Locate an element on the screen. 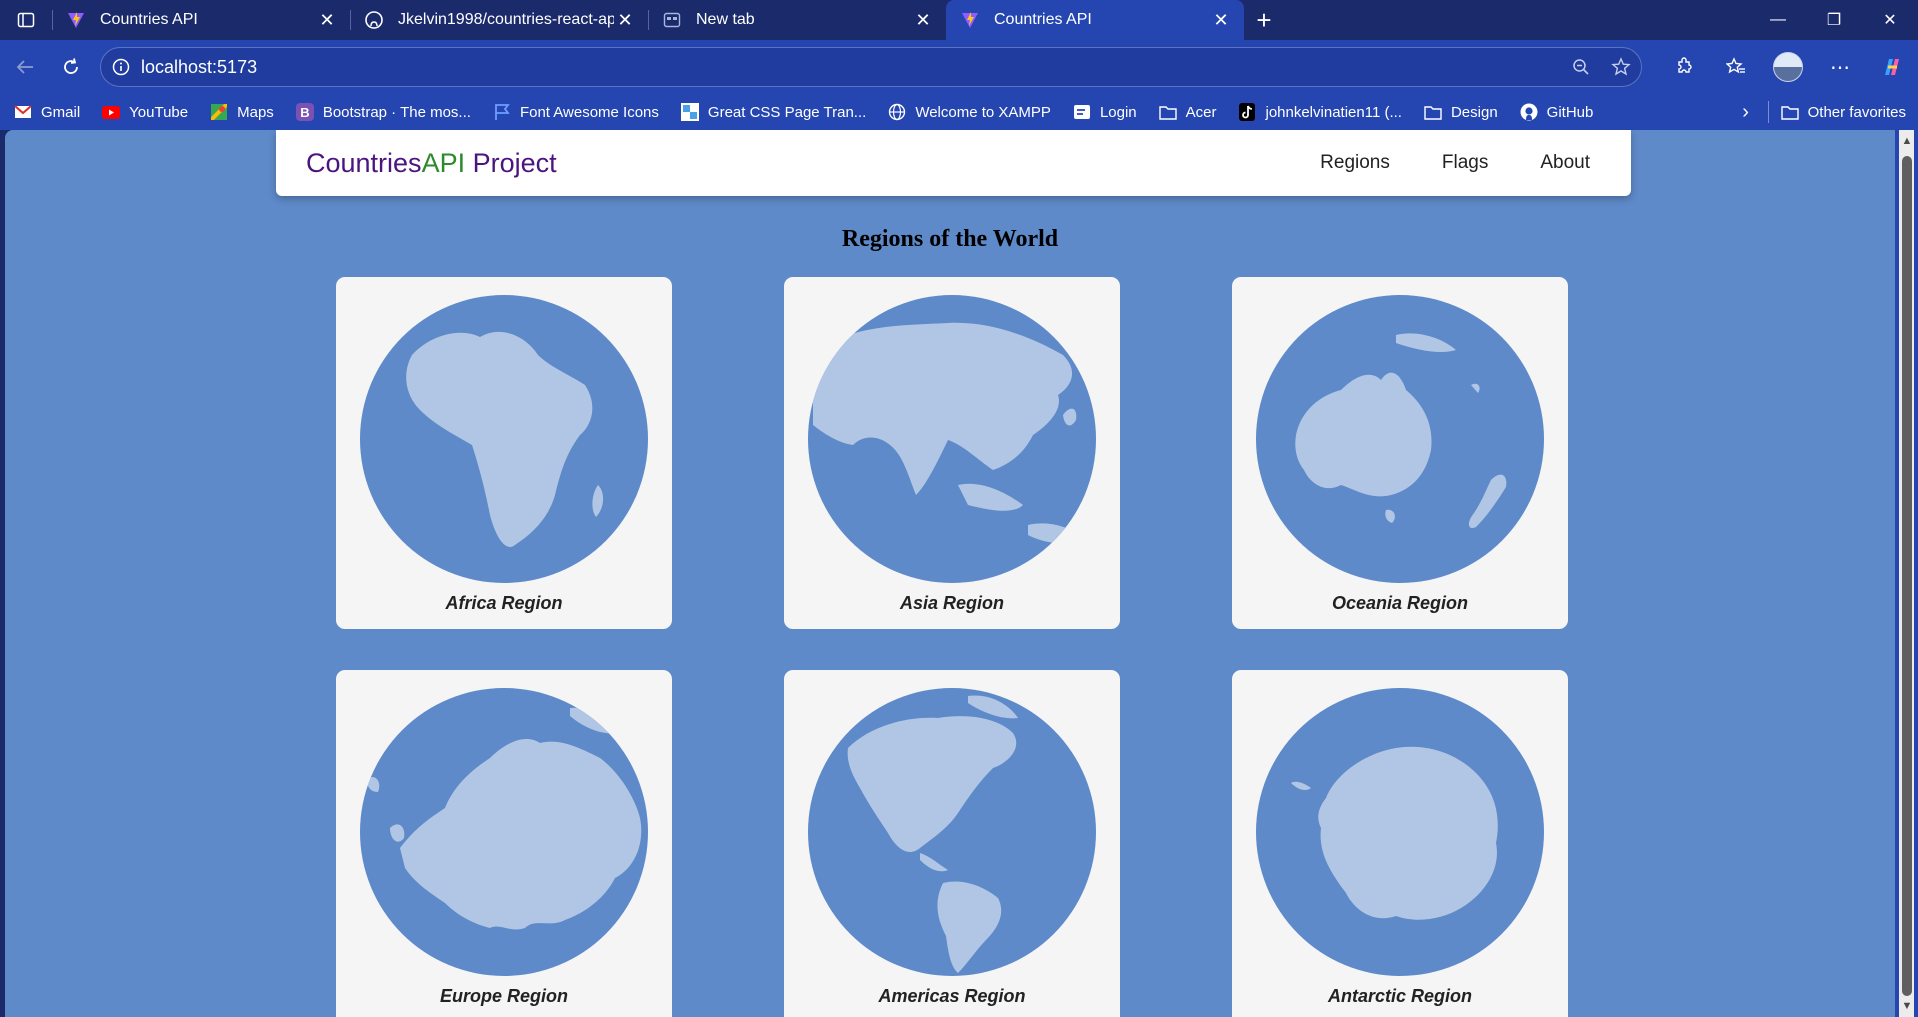 The height and width of the screenshot is (1017, 1918). bookmark-label: Gmail is located at coordinates (61, 112).